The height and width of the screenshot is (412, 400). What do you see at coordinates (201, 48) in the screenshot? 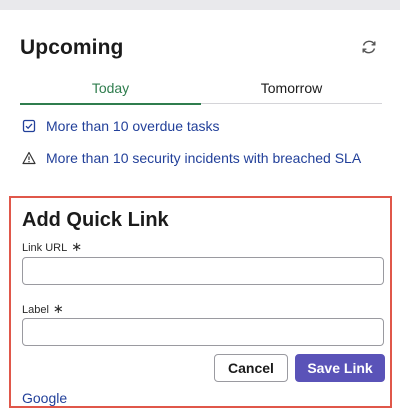
I see `upcoming-header: Upcoming` at bounding box center [201, 48].